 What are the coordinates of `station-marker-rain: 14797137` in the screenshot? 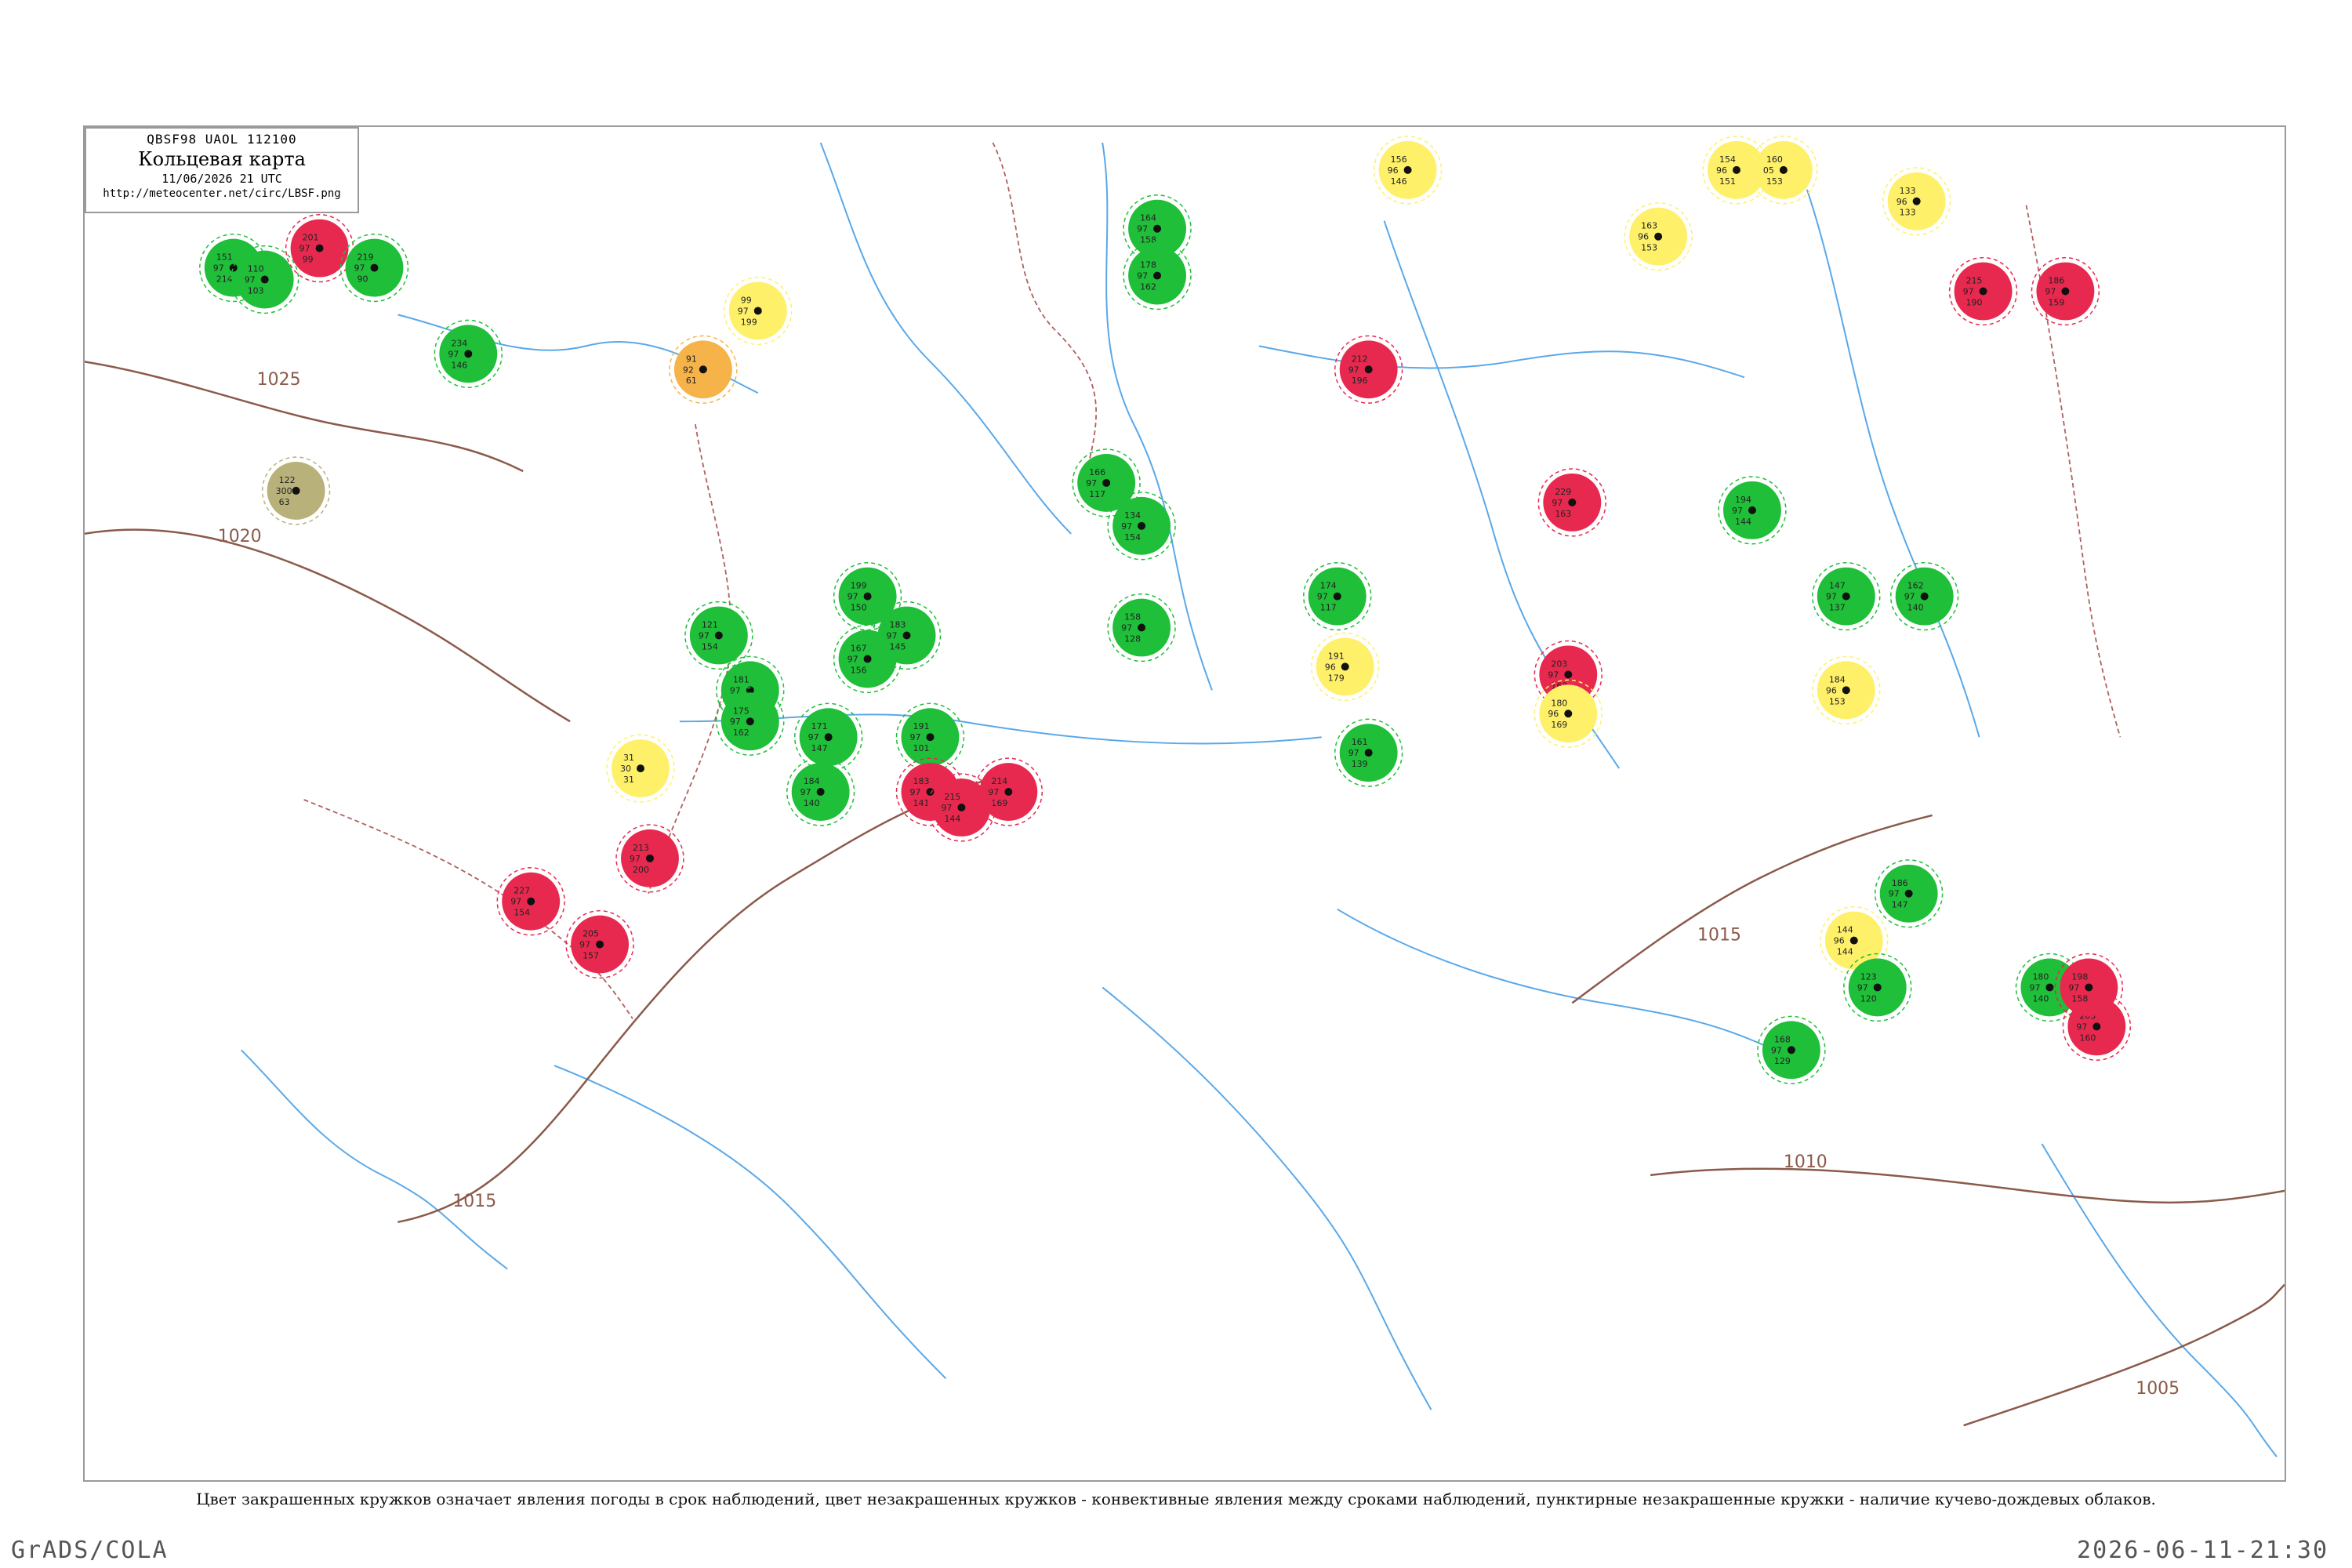 It's located at (1846, 596).